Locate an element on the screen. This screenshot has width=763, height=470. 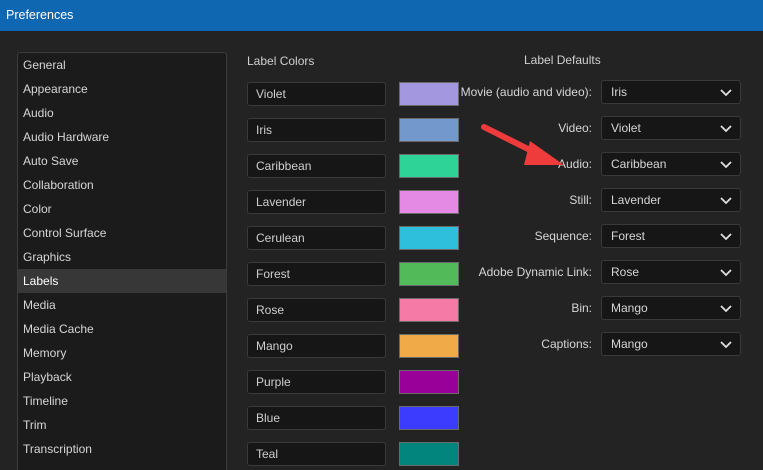
default-select-sequence: Forest is located at coordinates (671, 236).